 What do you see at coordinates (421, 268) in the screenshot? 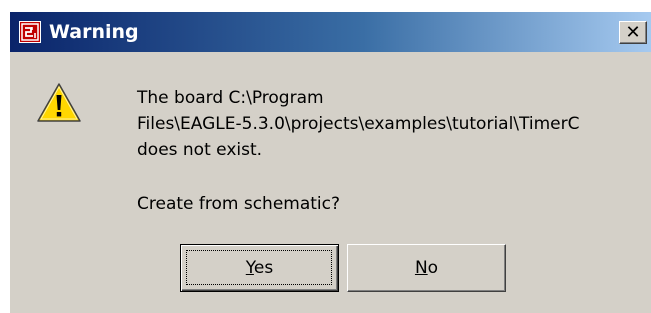
I see `no-accelerator: N` at bounding box center [421, 268].